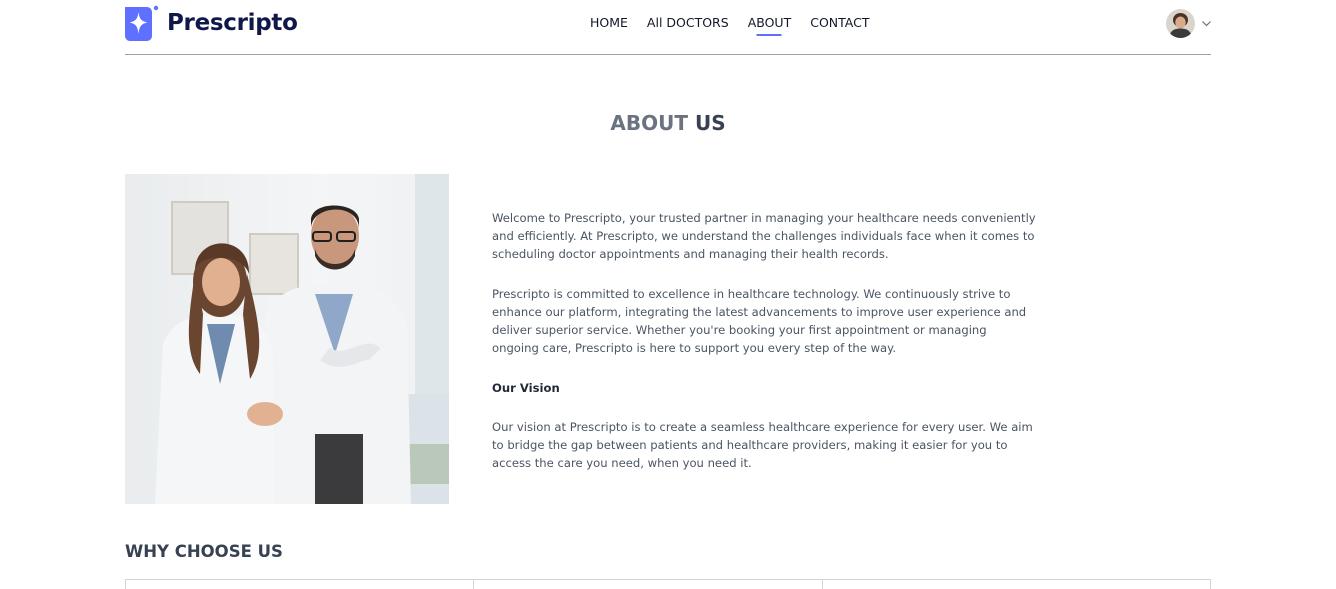 This screenshot has height=589, width=1336. I want to click on why-title-strong: CHOOSE US, so click(228, 551).